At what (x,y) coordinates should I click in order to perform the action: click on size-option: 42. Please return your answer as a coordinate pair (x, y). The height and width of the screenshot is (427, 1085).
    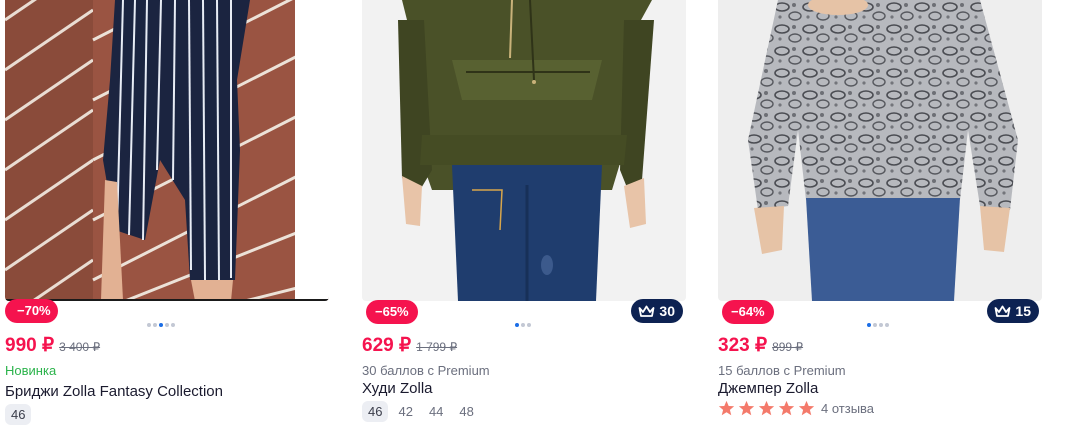
    Looking at the image, I should click on (405, 411).